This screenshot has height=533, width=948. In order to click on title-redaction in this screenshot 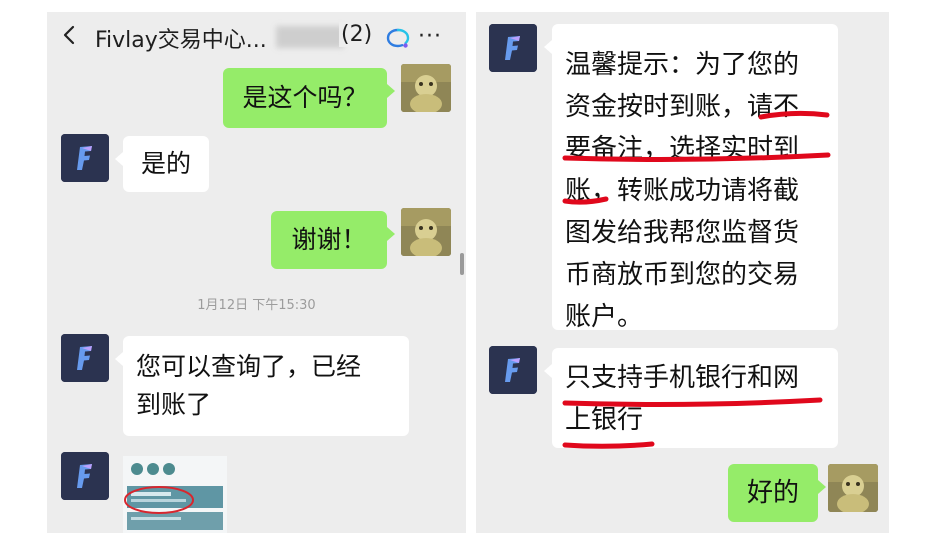, I will do `click(310, 37)`.